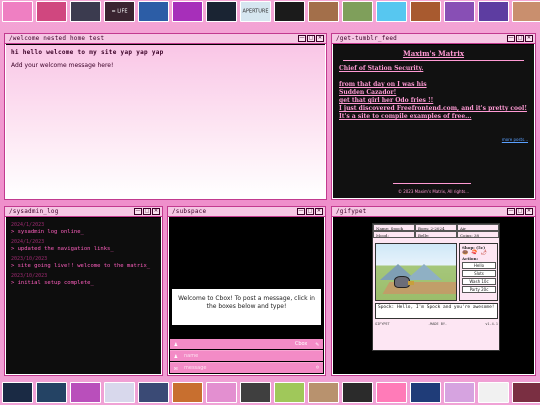 This screenshot has width=540, height=405. Describe the element at coordinates (433, 69) in the screenshot. I see `feed-entry: Chief of Station Security.` at that location.